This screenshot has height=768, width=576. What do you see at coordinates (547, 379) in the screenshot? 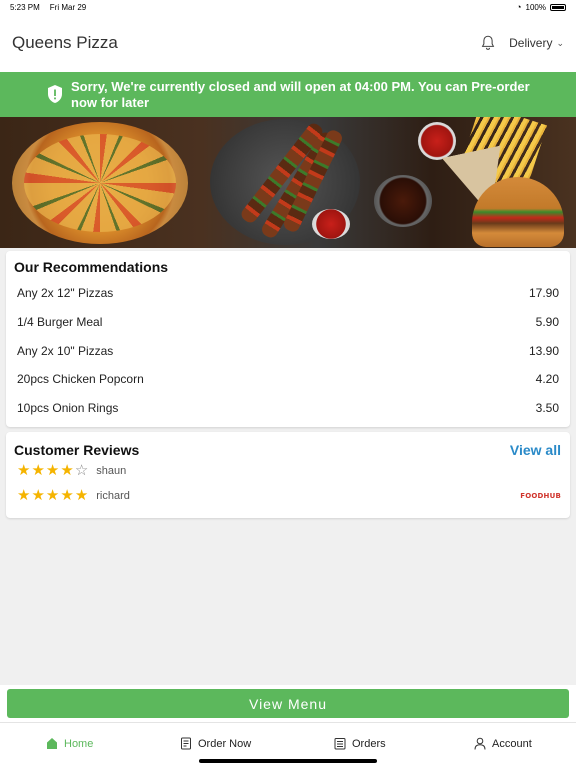
I see `item-price: 4.20` at bounding box center [547, 379].